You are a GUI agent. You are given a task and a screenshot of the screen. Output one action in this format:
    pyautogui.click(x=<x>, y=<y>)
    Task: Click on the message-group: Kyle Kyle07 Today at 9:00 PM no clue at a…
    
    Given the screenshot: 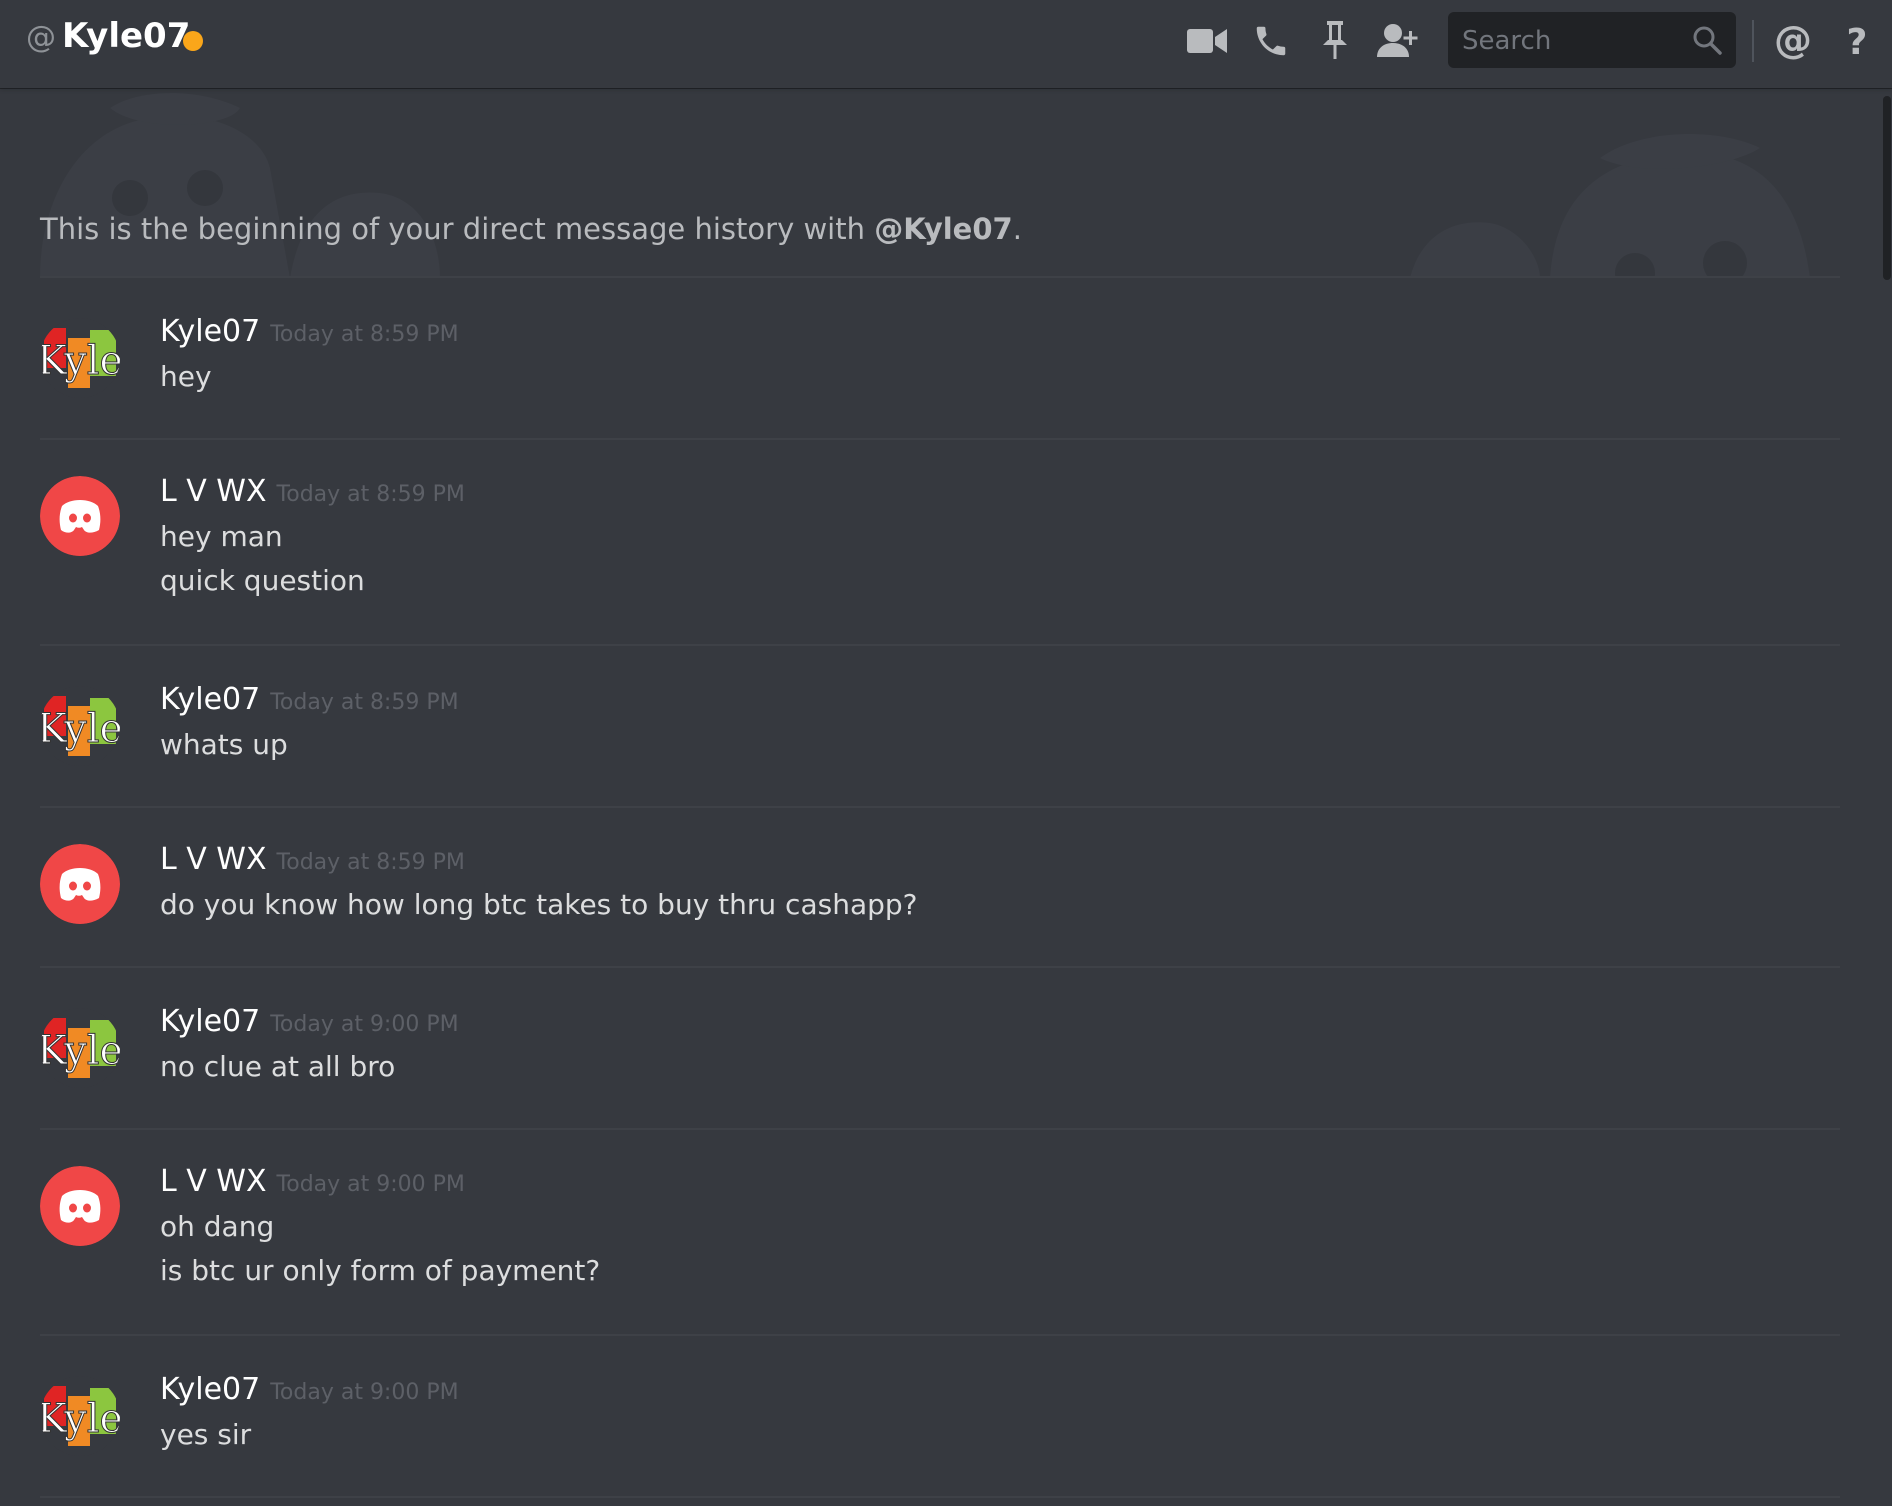 What is the action you would take?
    pyautogui.click(x=940, y=1048)
    